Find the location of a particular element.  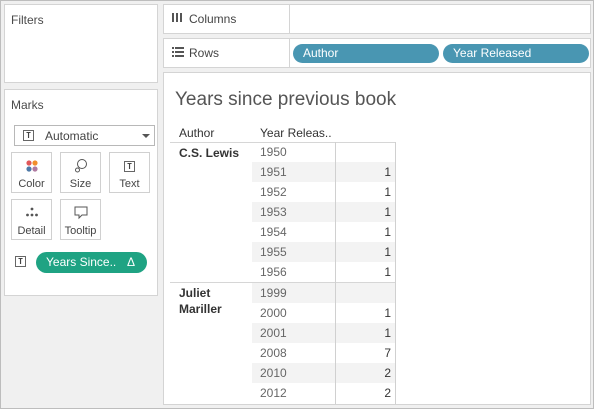

tooltip-label: Tooltip is located at coordinates (80, 231).